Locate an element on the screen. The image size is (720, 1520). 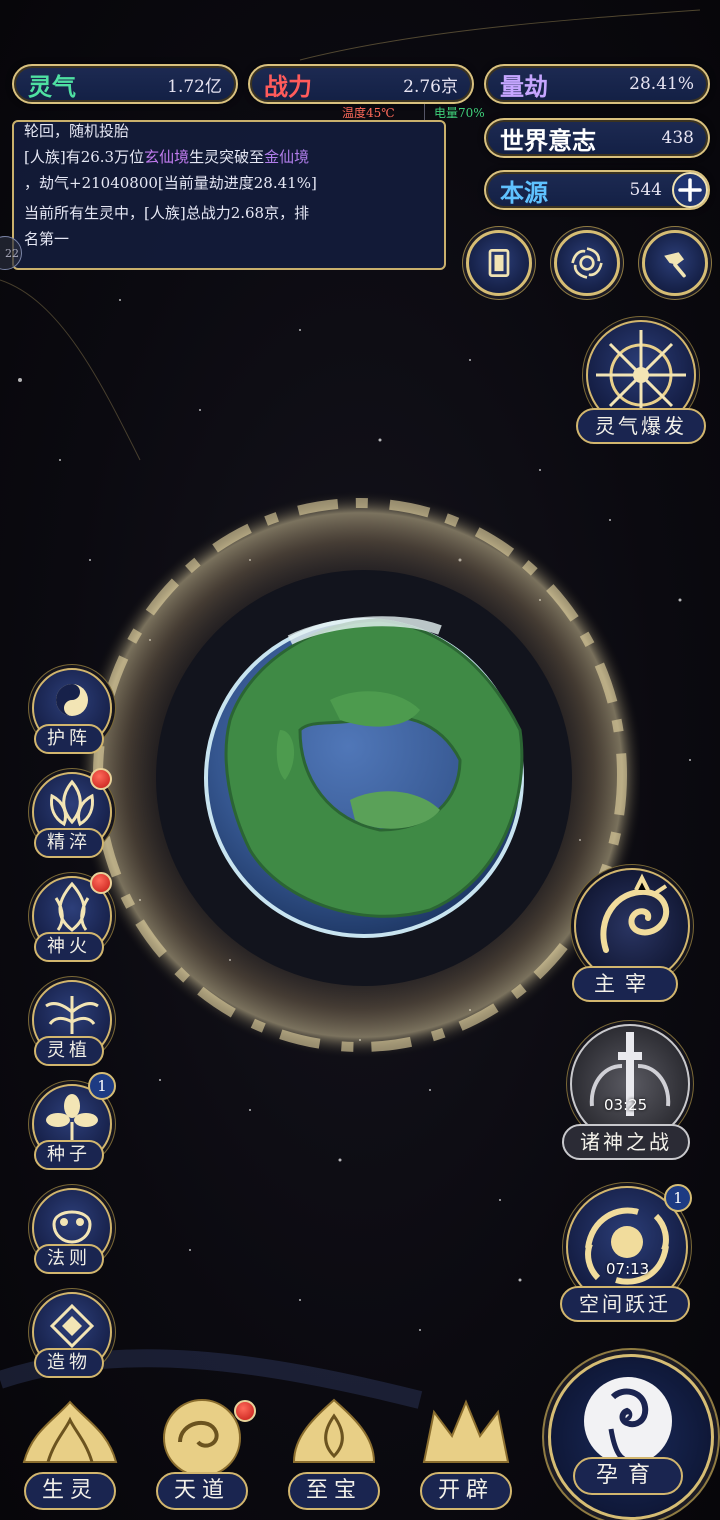
nurture-label: 孕育 is located at coordinates (628, 1476).